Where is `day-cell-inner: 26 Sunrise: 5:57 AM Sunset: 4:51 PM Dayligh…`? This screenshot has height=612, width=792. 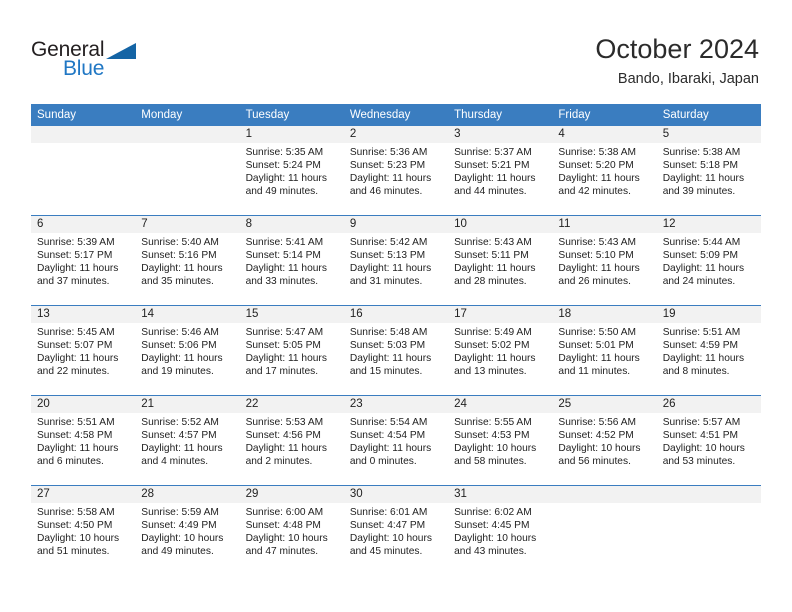 day-cell-inner: 26 Sunrise: 5:57 AM Sunset: 4:51 PM Dayligh… is located at coordinates (708, 440).